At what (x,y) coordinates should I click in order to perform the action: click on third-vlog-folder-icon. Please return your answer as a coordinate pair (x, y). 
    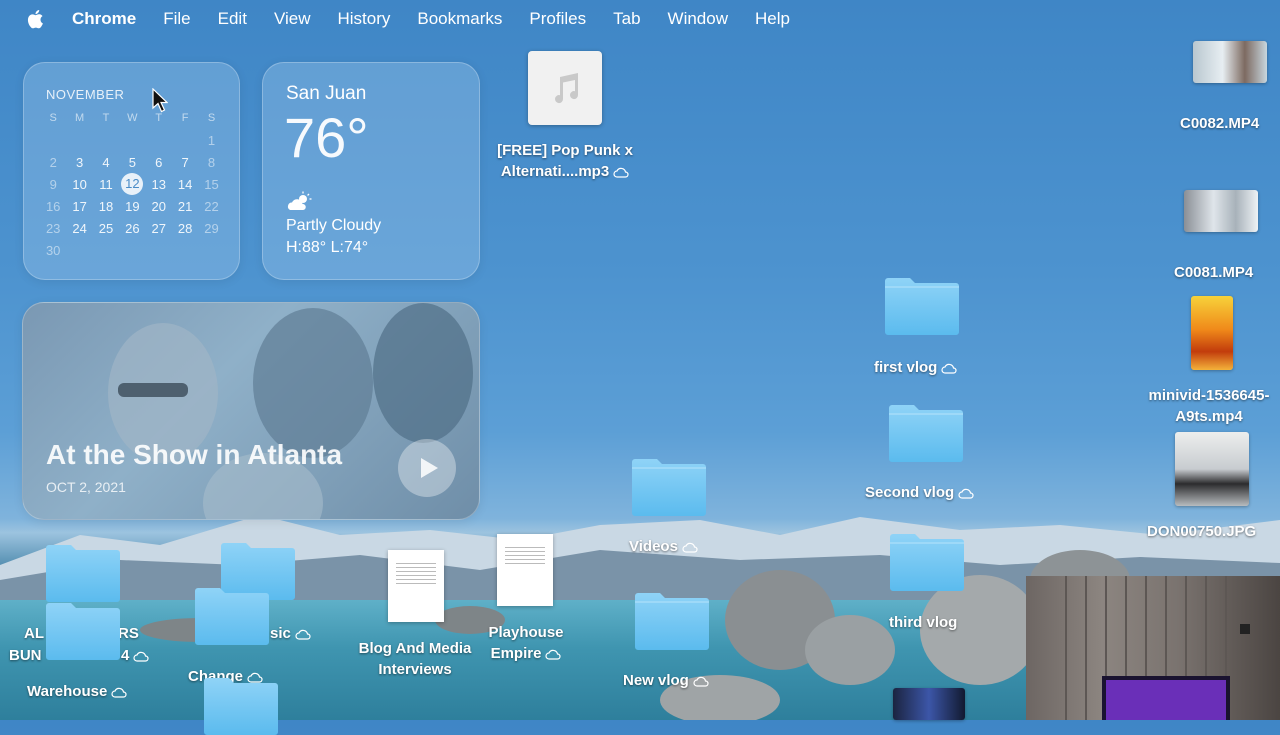
    Looking at the image, I should click on (927, 561).